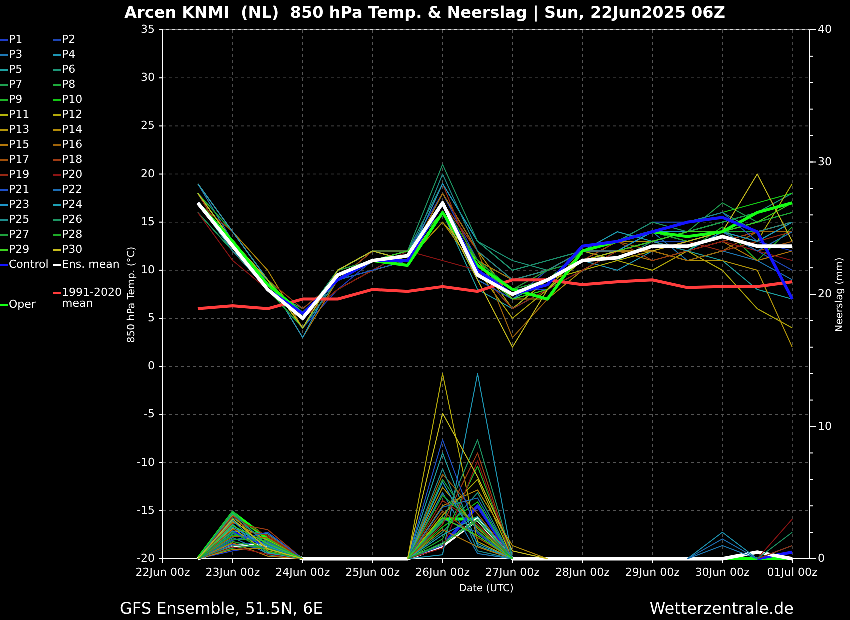 The height and width of the screenshot is (620, 850). I want to click on legend-item: P19, so click(15, 175).